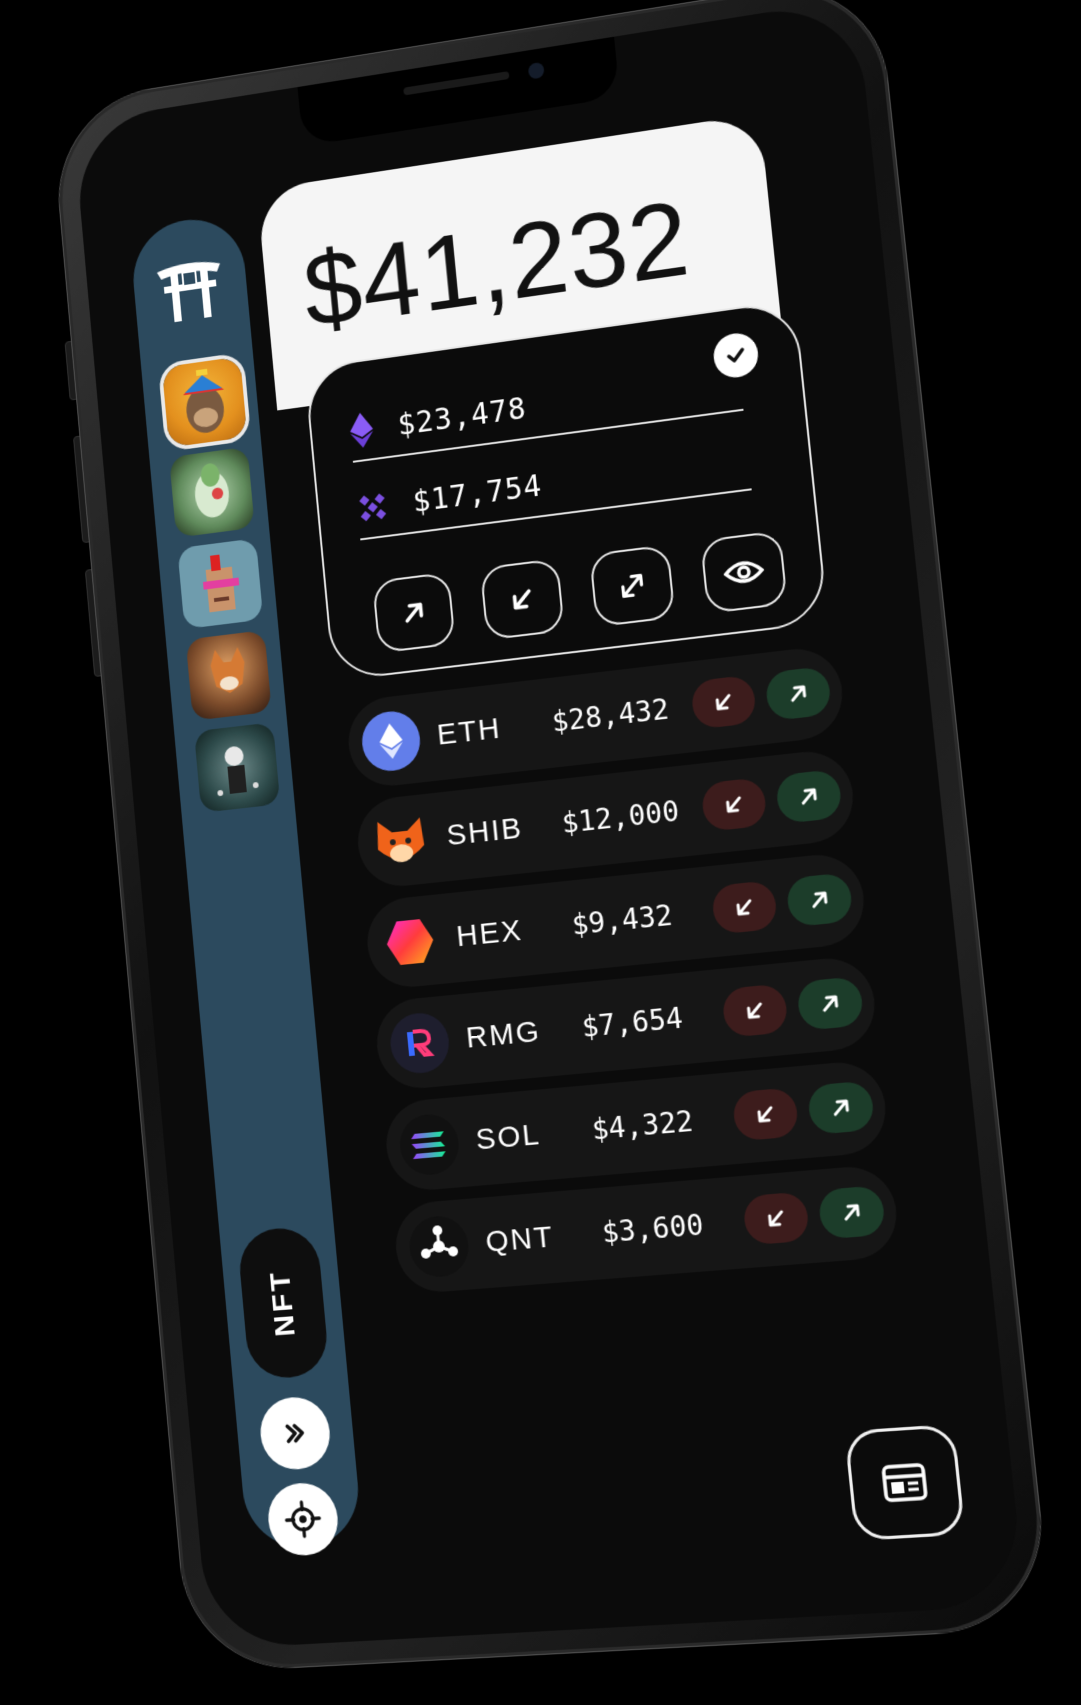  I want to click on token-value: $9,432, so click(622, 920).